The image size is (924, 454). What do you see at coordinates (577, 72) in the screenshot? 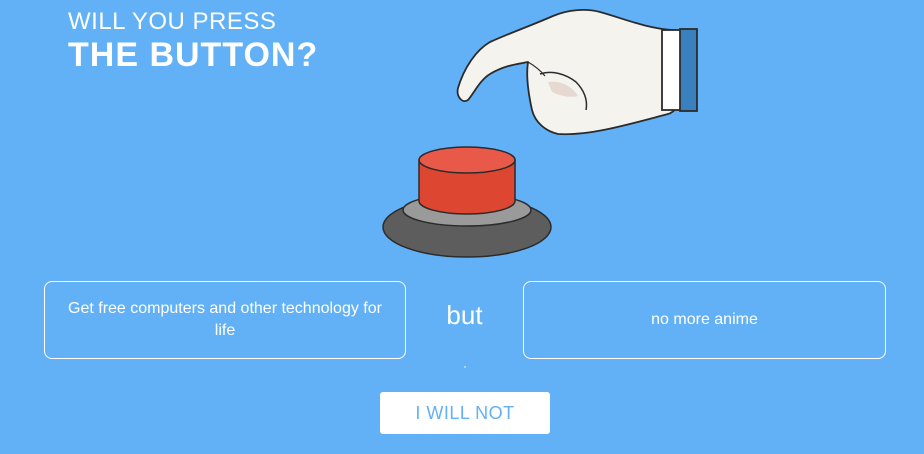
I see `hand-pointing-icon` at bounding box center [577, 72].